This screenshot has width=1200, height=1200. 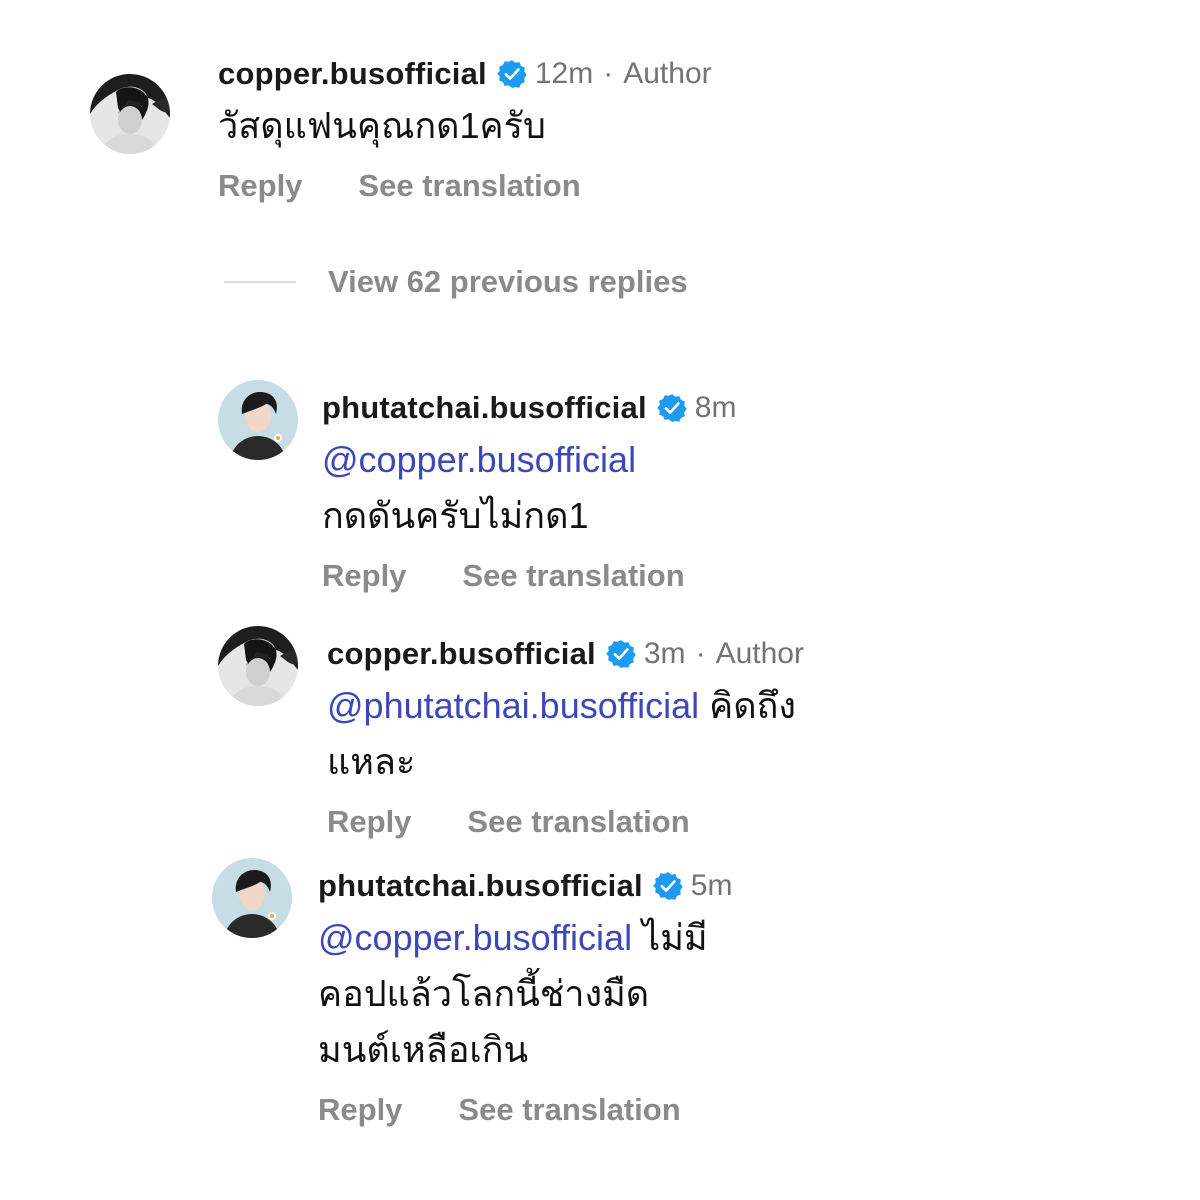 What do you see at coordinates (513, 705) in the screenshot?
I see `mention-link: @phutatchai.busofficial` at bounding box center [513, 705].